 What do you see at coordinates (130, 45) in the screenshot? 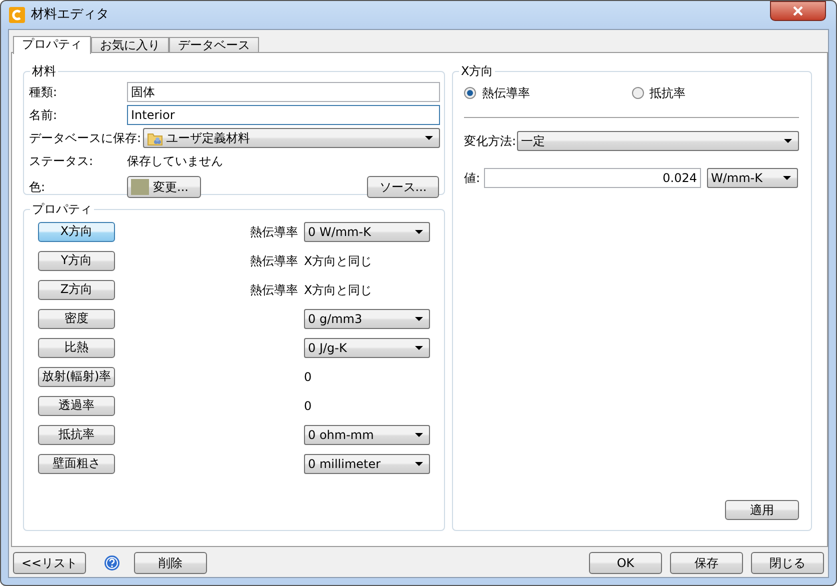
I see `tab: お気に入り` at bounding box center [130, 45].